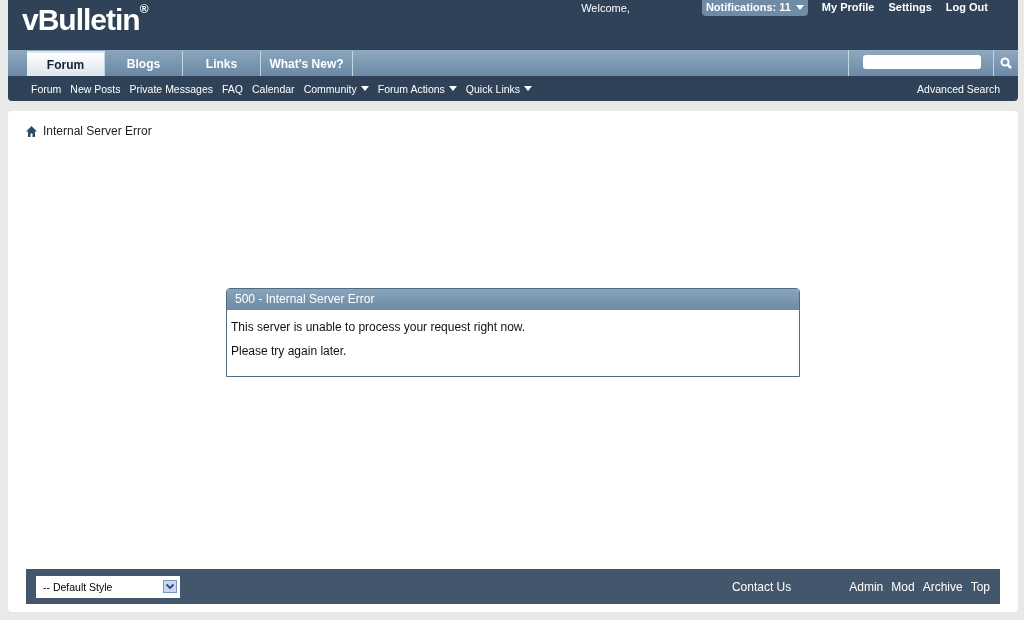 The height and width of the screenshot is (620, 1024). Describe the element at coordinates (513, 299) in the screenshot. I see `error-title: 500 - Internal Server Error` at that location.